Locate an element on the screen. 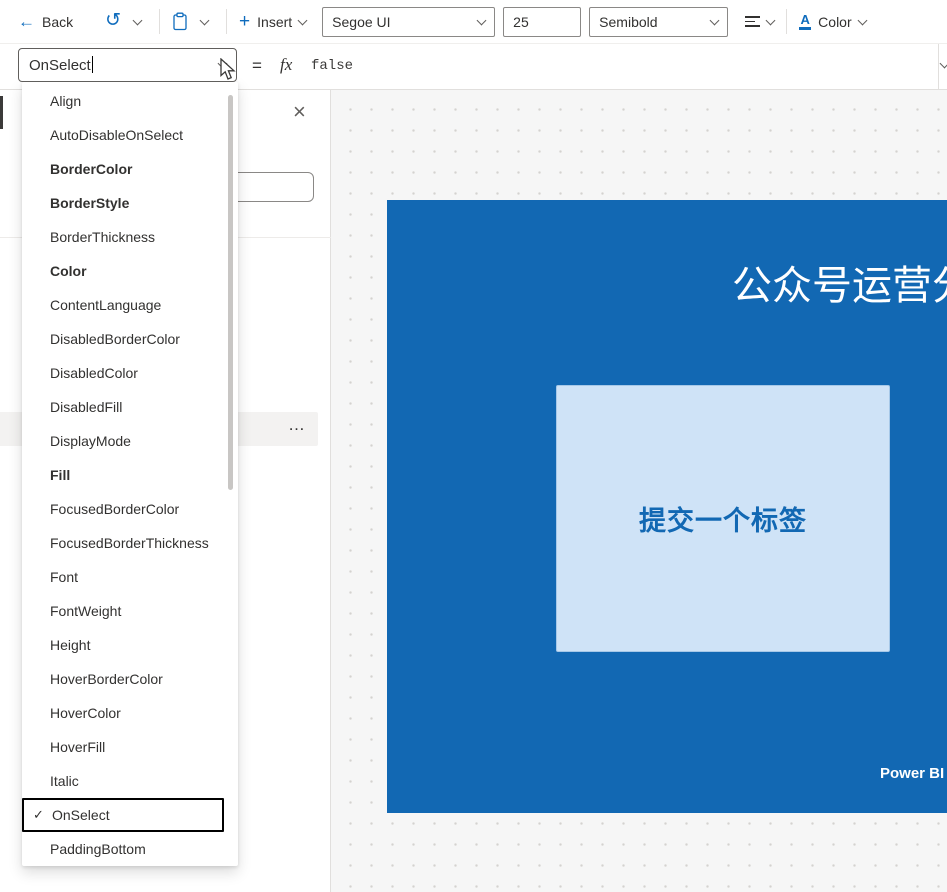  undo-icon: ↺ is located at coordinates (113, 20).